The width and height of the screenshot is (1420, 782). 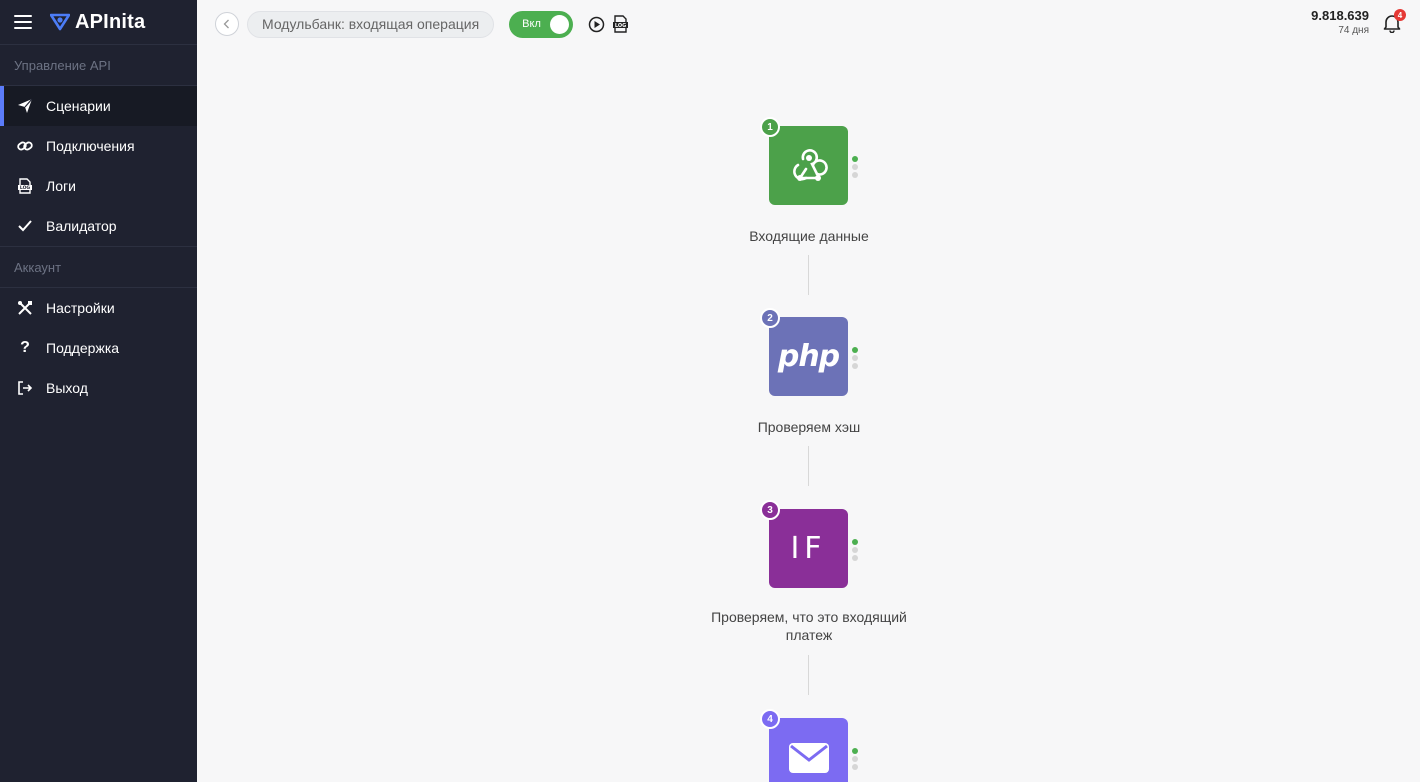 I want to click on node-number: 2, so click(x=770, y=318).